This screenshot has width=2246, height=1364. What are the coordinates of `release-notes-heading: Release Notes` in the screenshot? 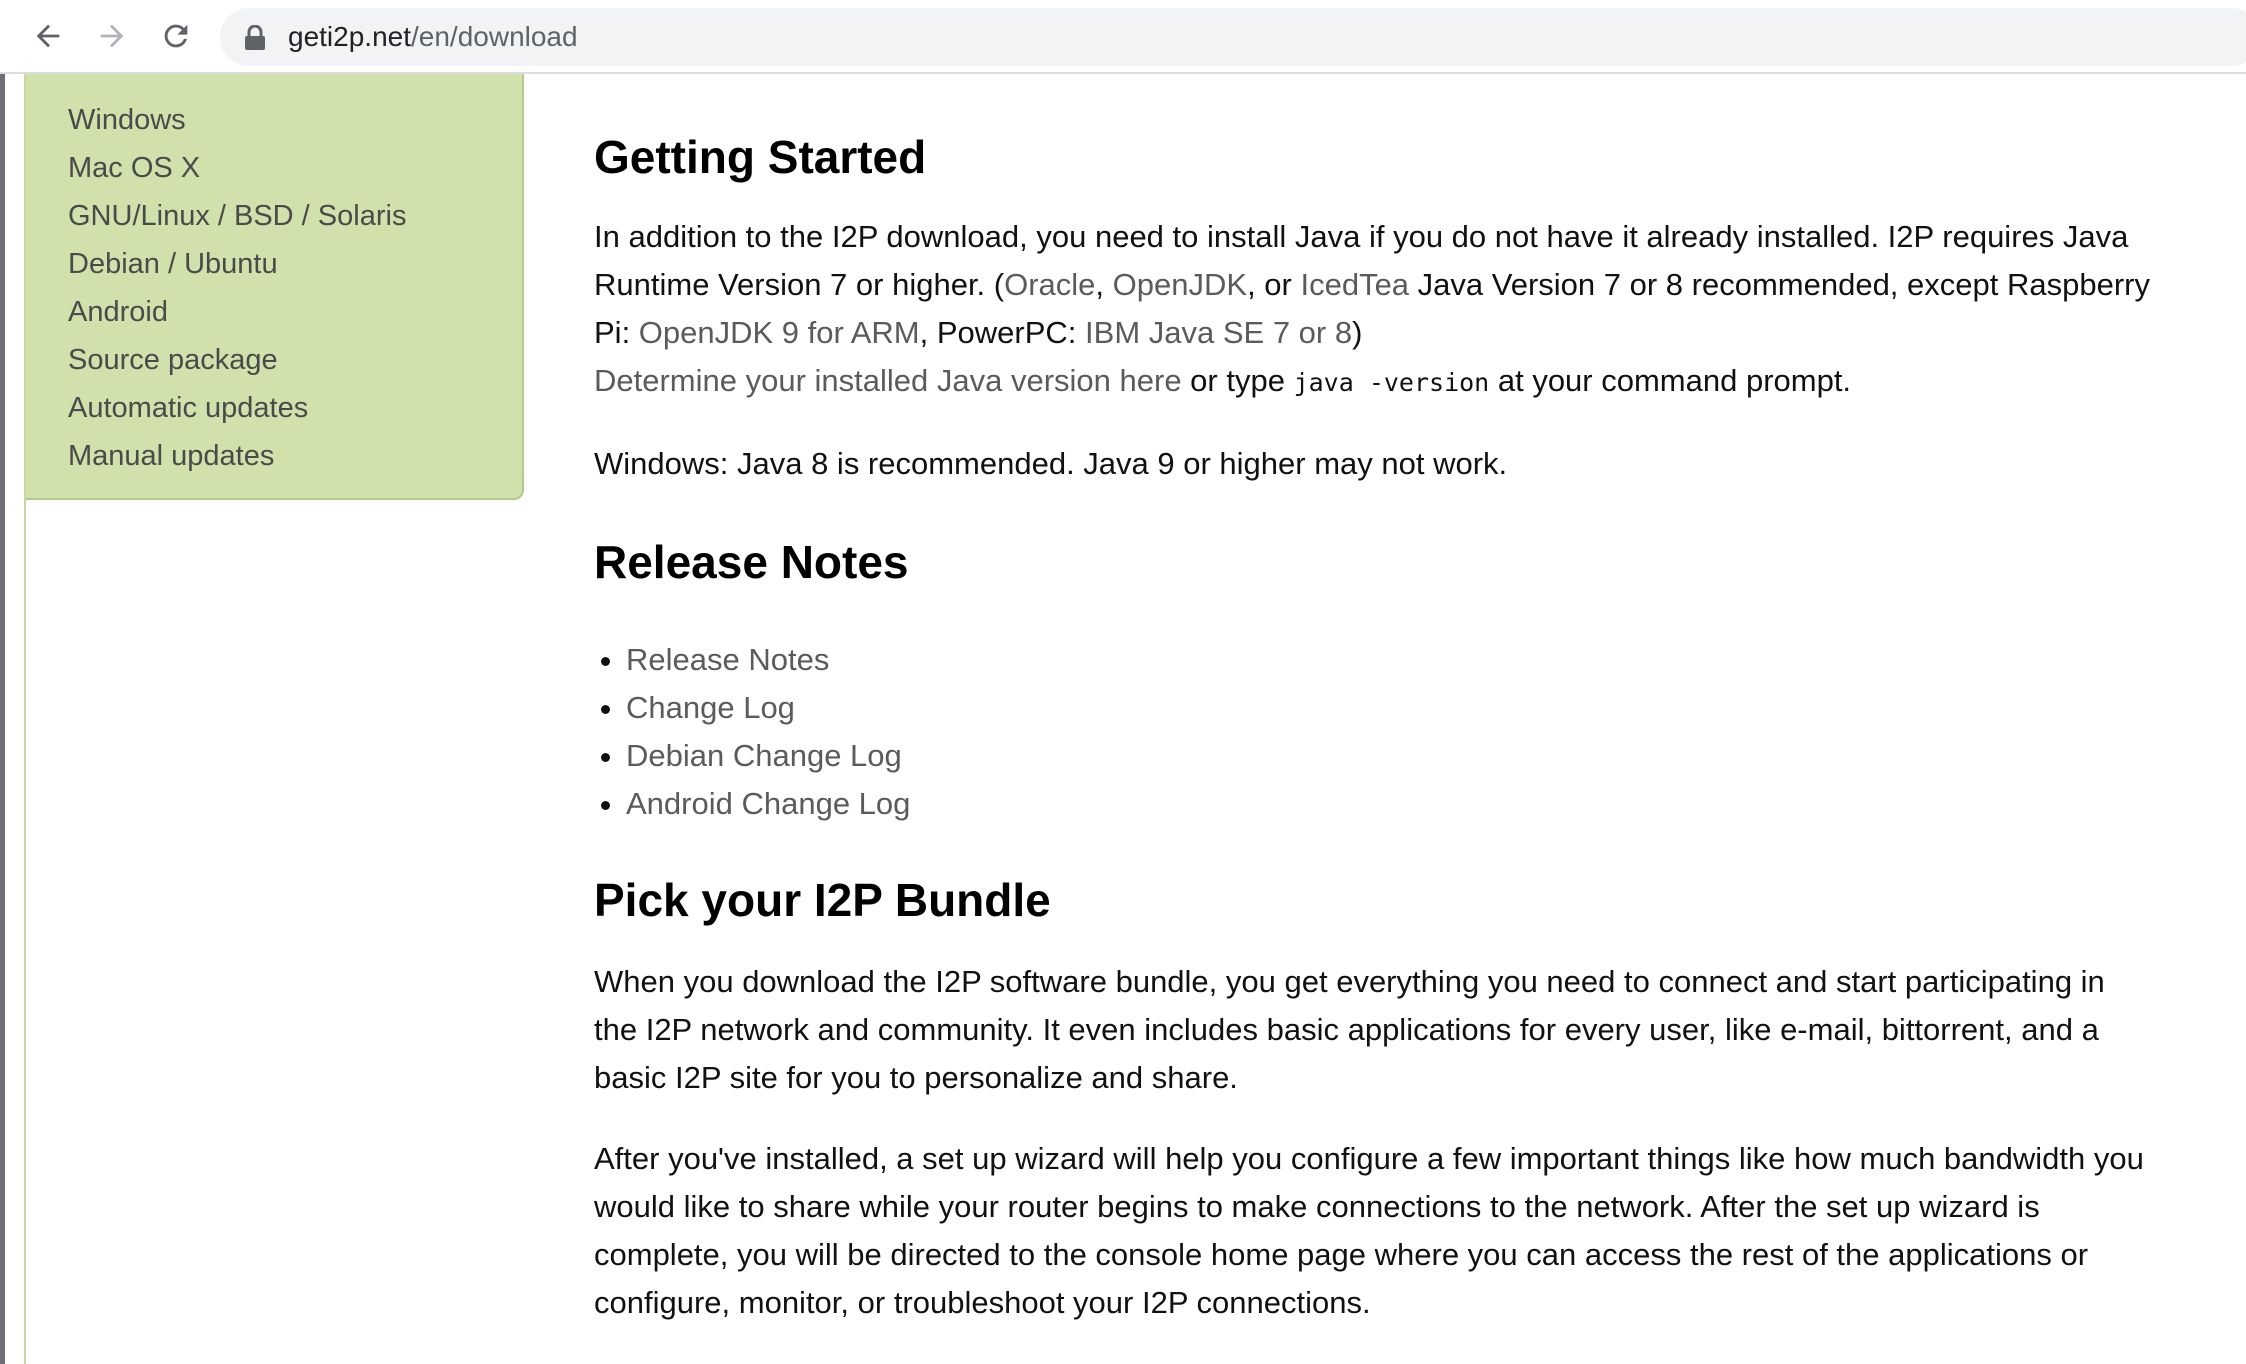 It's located at (751, 562).